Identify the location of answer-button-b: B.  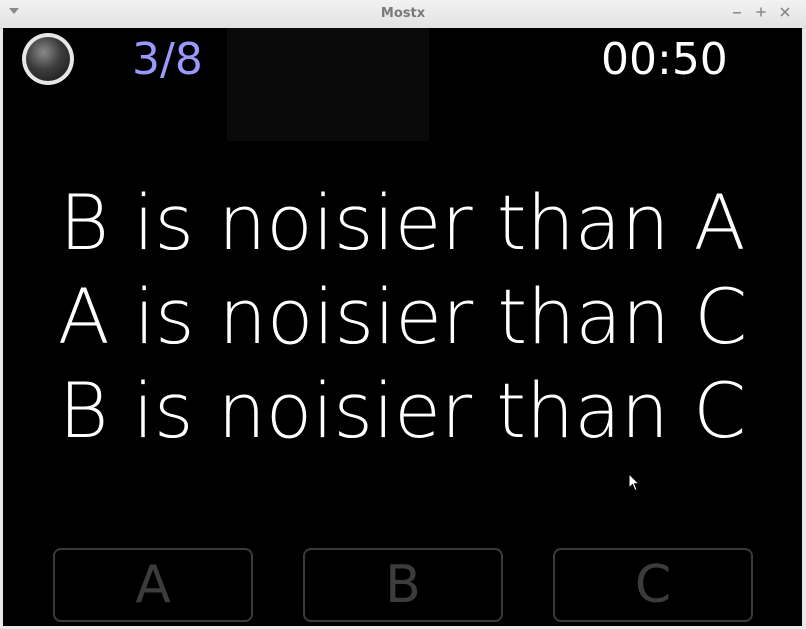
(403, 585).